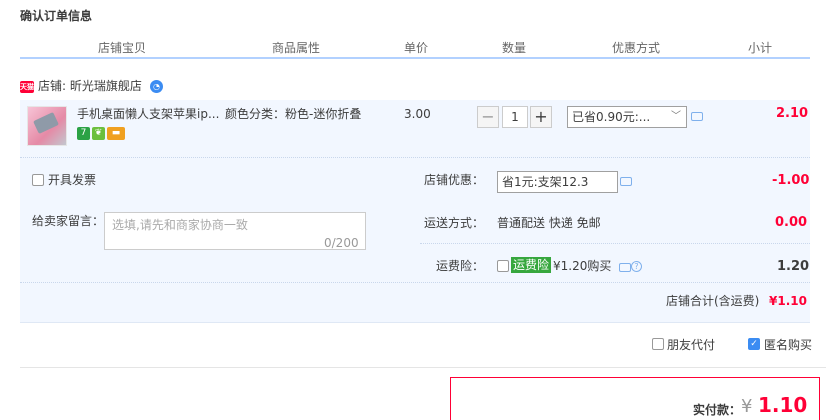 The image size is (826, 420). What do you see at coordinates (83, 133) in the screenshot?
I see `seven-day-return-badge: 7` at bounding box center [83, 133].